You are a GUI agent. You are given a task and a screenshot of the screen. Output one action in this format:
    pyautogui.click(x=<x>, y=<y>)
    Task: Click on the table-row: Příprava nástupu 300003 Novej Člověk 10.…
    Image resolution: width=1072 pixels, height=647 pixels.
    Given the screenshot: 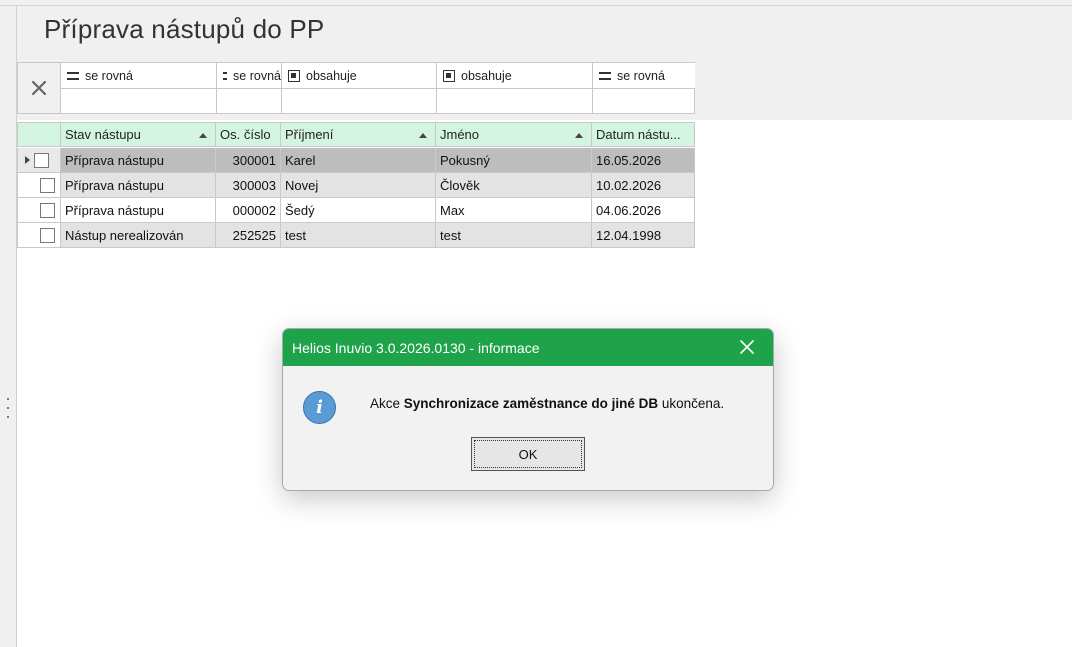 What is the action you would take?
    pyautogui.click(x=356, y=185)
    